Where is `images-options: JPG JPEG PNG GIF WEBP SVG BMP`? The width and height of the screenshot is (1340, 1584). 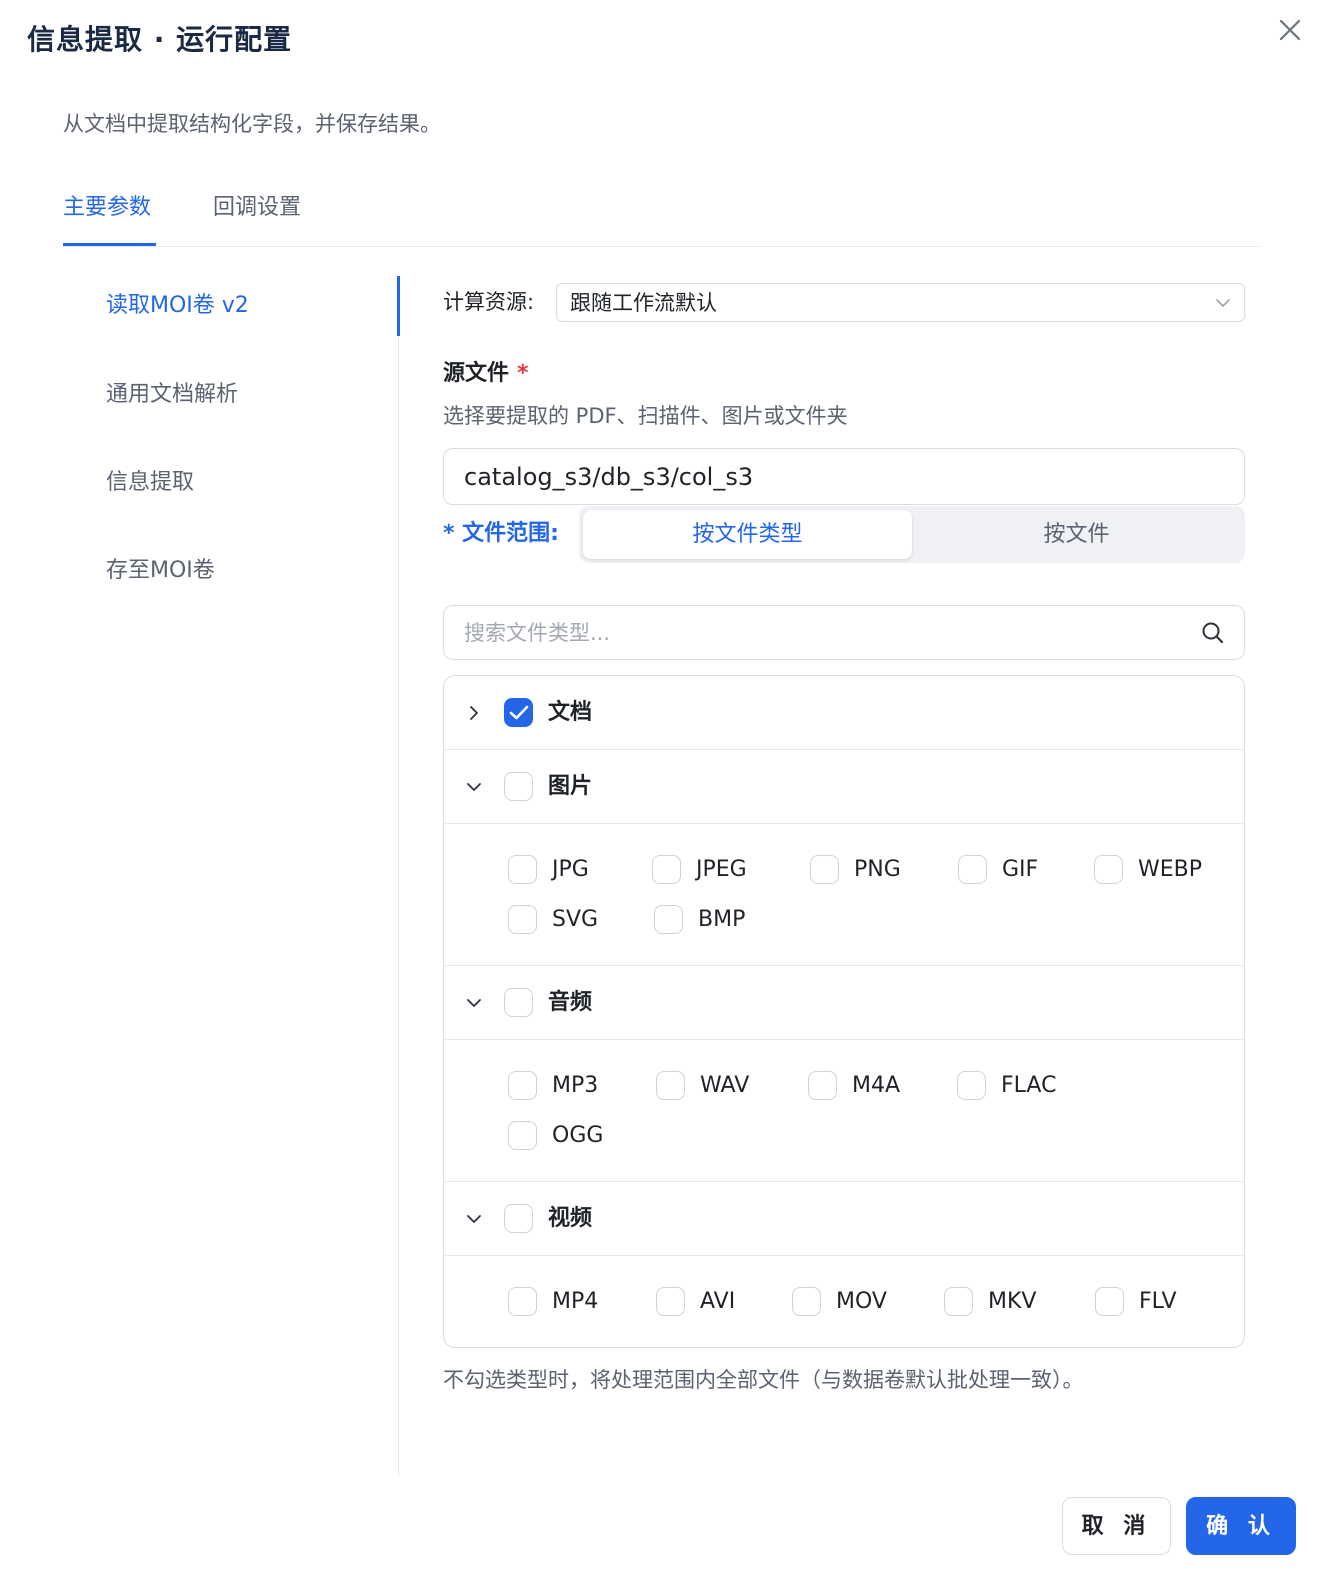
images-options: JPG JPEG PNG GIF WEBP SVG BMP is located at coordinates (844, 895).